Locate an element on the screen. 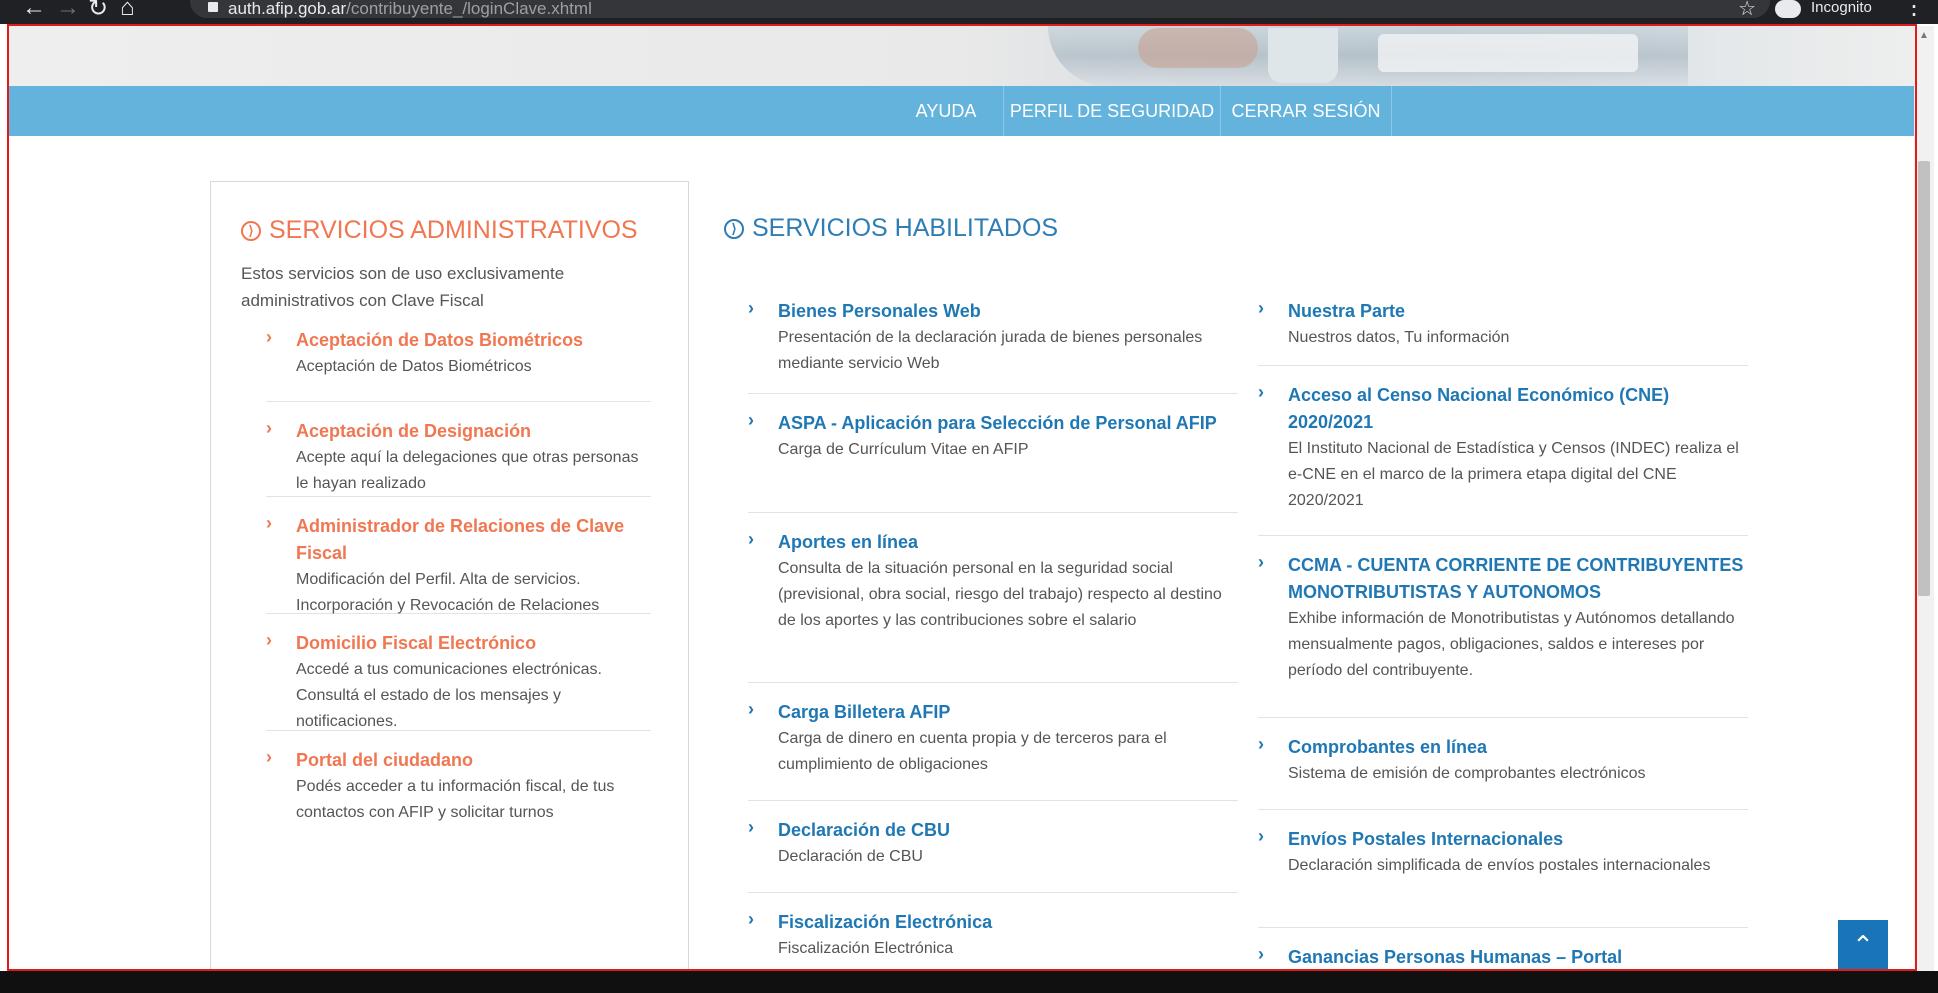 The height and width of the screenshot is (993, 1938). service-description: Fiscalización Electrónica is located at coordinates (866, 948).